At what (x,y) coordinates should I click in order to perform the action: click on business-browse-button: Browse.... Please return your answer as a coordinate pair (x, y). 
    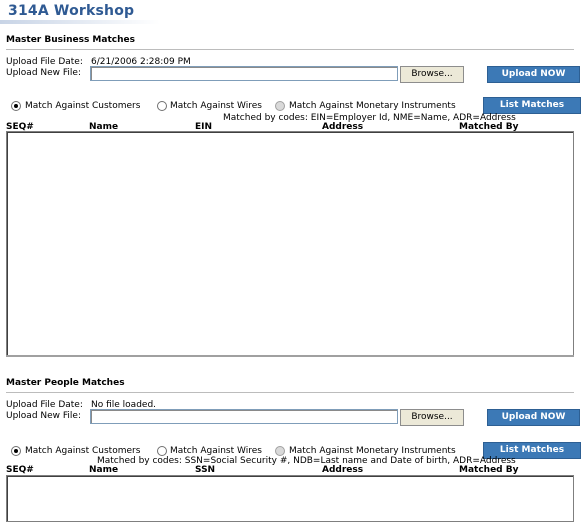
    Looking at the image, I should click on (432, 74).